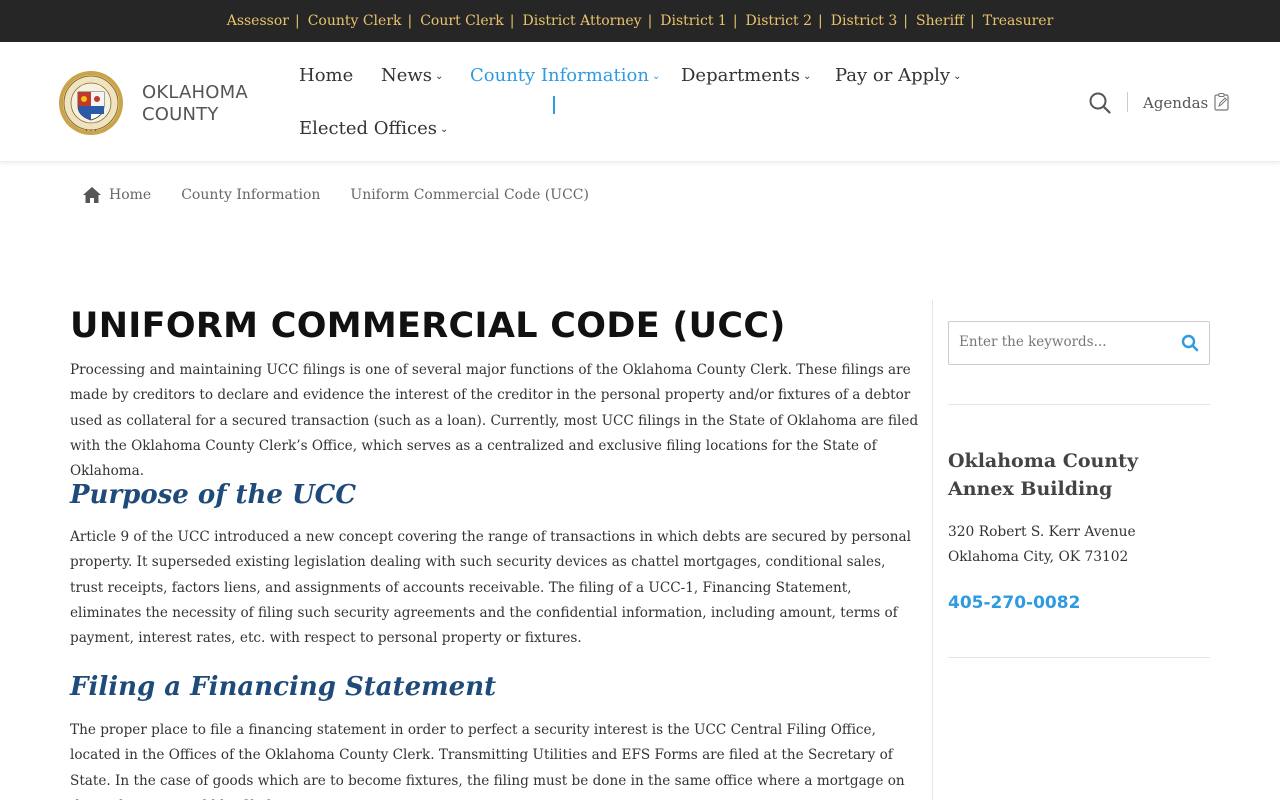 This screenshot has height=800, width=1280. I want to click on active-nav-indicator, so click(554, 105).